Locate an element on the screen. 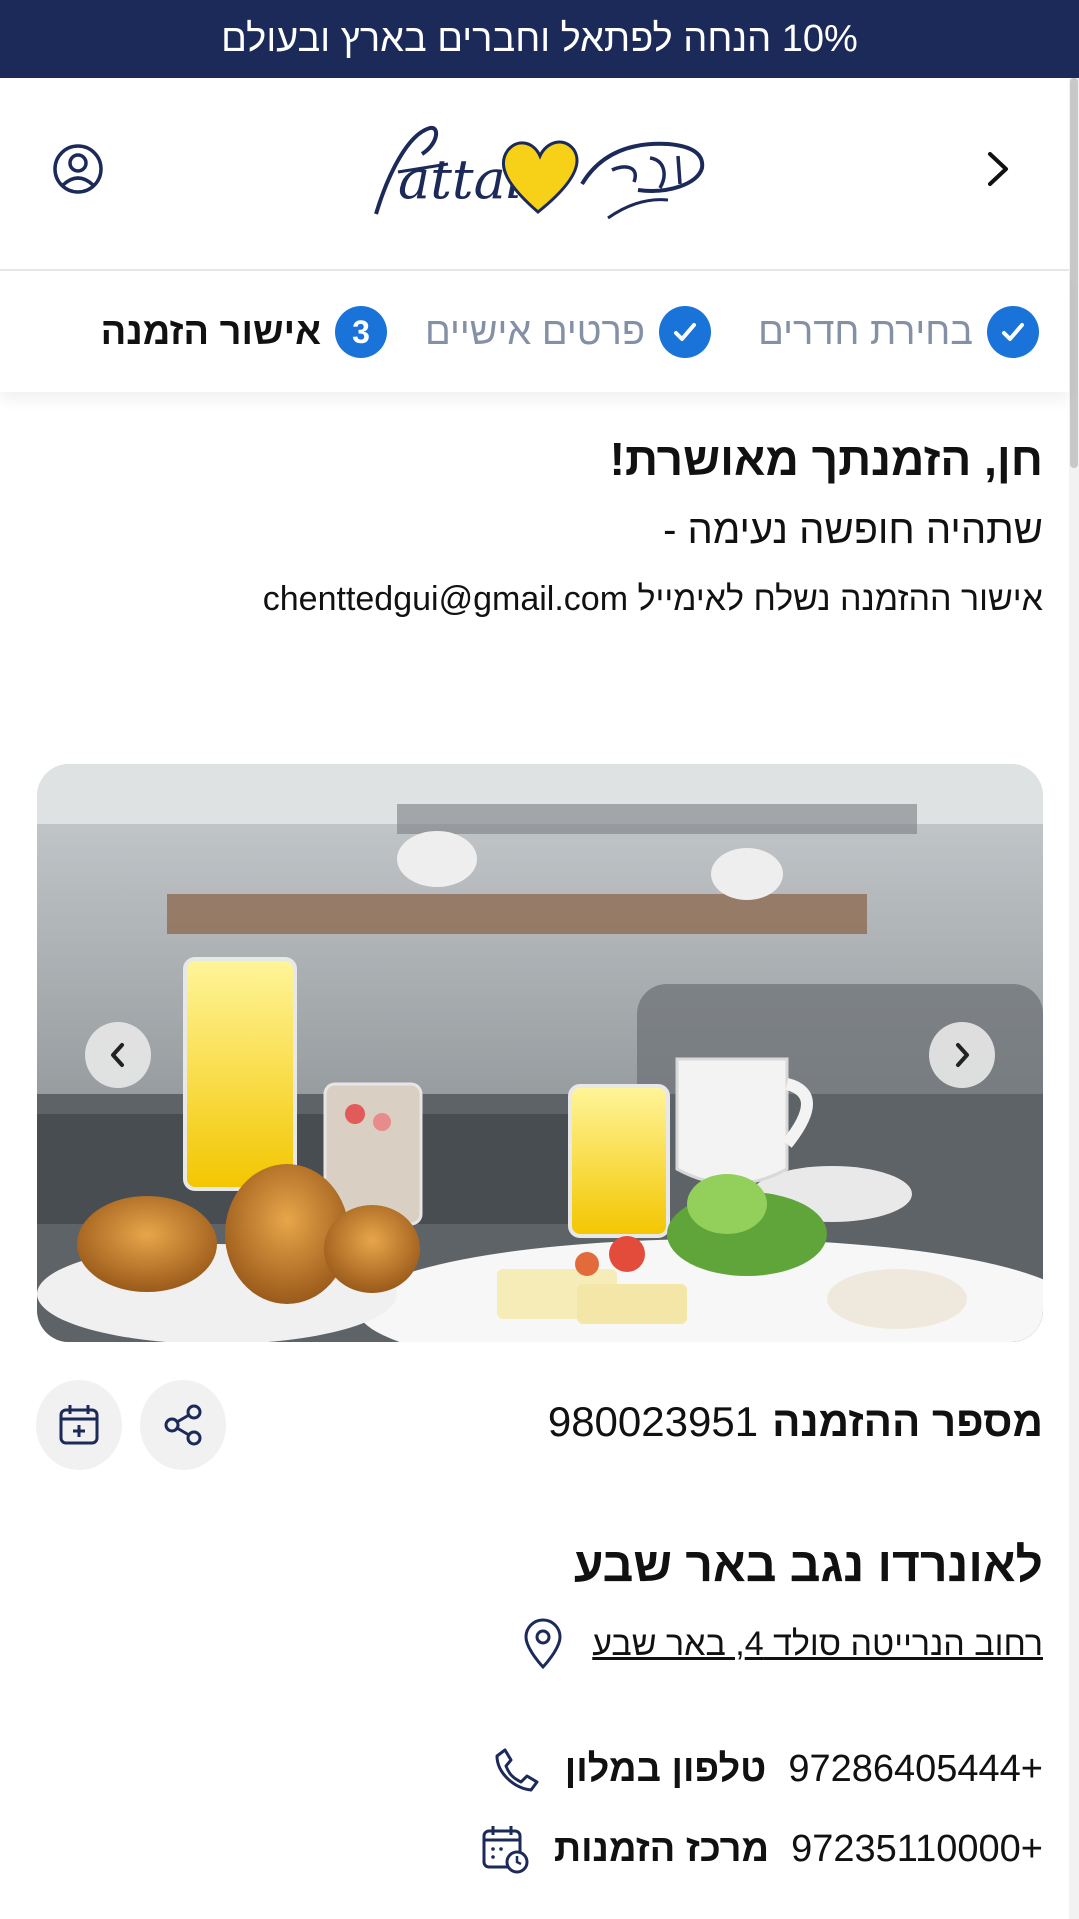  confirmation-subtitle: שתהיה חופשה נעימה - is located at coordinates (853, 530).